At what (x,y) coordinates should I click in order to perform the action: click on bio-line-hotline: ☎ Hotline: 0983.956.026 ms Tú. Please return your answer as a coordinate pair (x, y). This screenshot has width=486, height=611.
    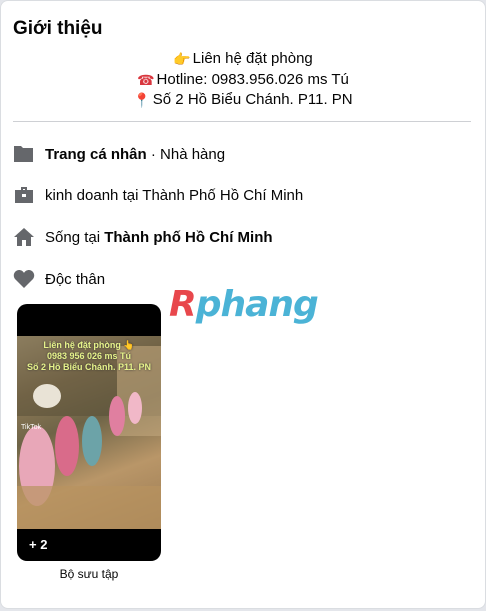
    Looking at the image, I should click on (243, 80).